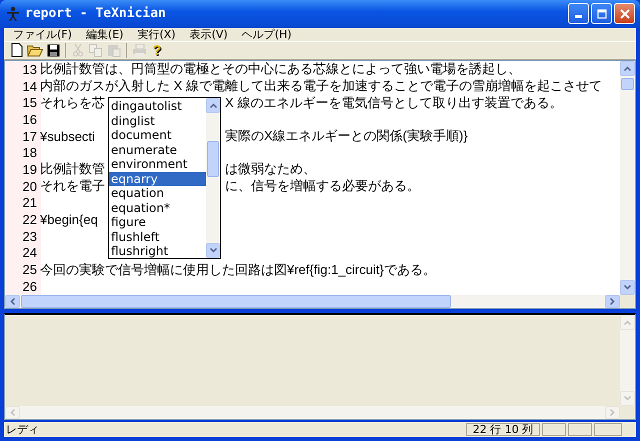  What do you see at coordinates (139, 50) in the screenshot?
I see `printer-icon` at bounding box center [139, 50].